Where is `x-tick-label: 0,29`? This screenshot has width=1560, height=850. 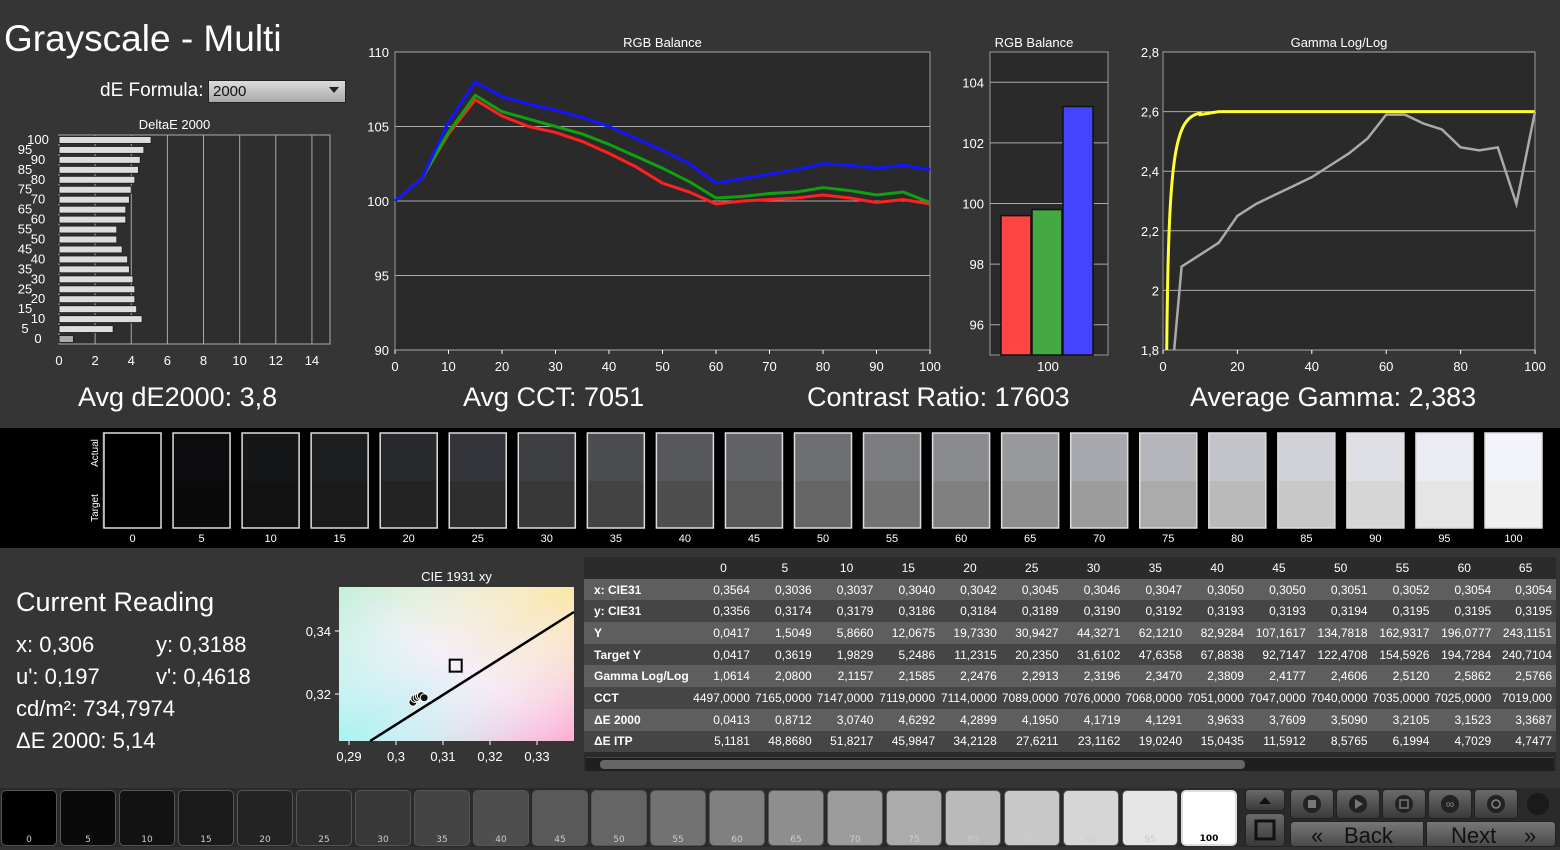
x-tick-label: 0,29 is located at coordinates (348, 756).